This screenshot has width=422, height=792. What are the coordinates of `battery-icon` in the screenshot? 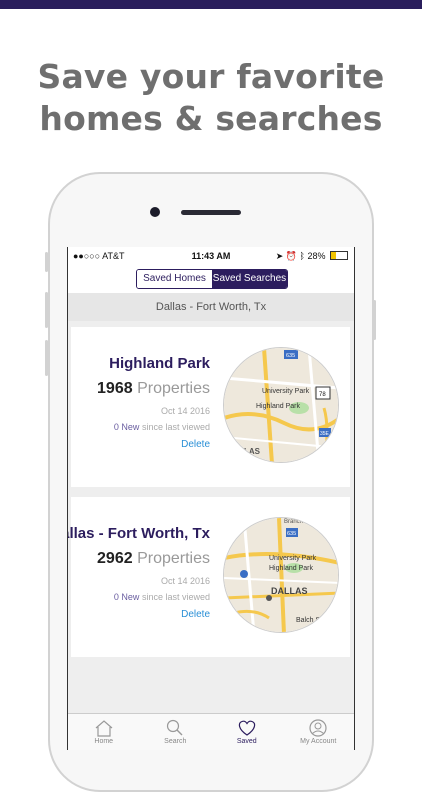 It's located at (339, 255).